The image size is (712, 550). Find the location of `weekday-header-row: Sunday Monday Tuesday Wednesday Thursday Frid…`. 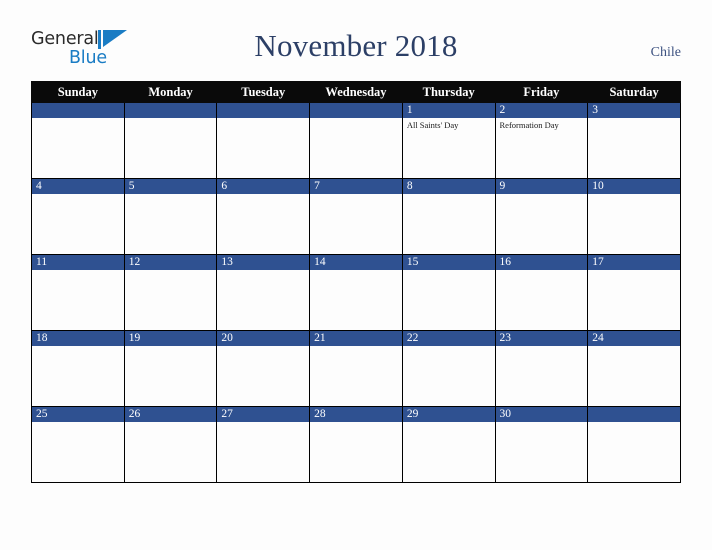

weekday-header-row: Sunday Monday Tuesday Wednesday Thursday Frid… is located at coordinates (356, 92).